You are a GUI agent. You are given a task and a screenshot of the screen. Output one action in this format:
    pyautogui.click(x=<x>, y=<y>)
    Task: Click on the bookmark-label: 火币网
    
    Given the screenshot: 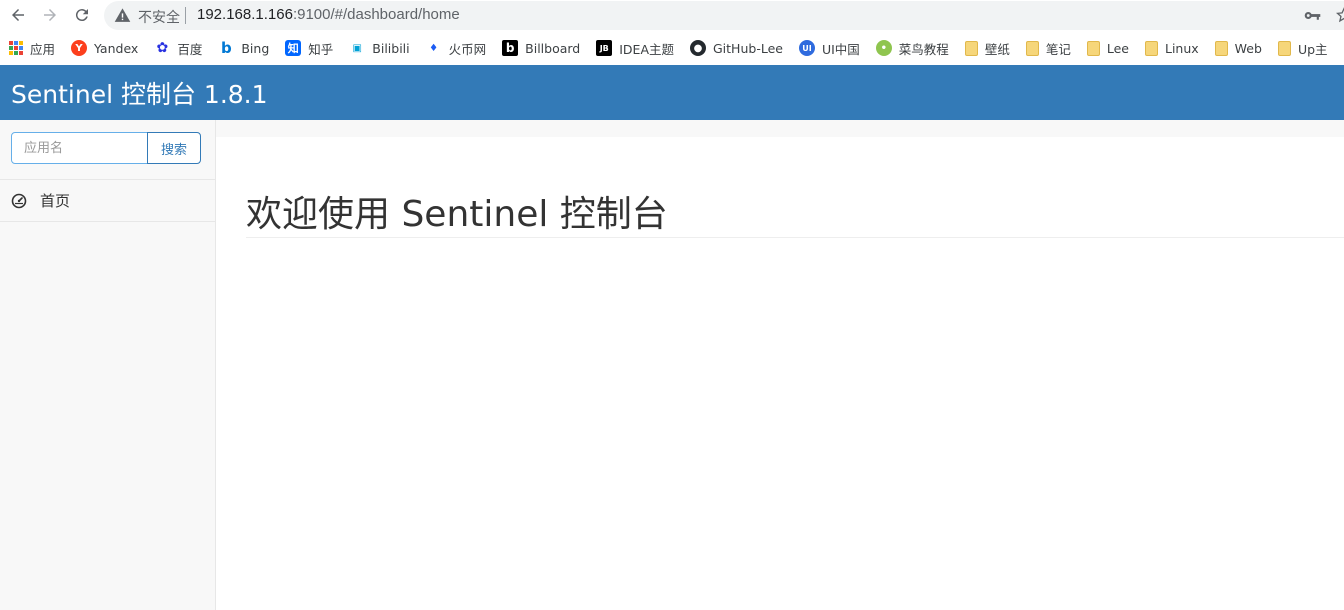 What is the action you would take?
    pyautogui.click(x=467, y=49)
    